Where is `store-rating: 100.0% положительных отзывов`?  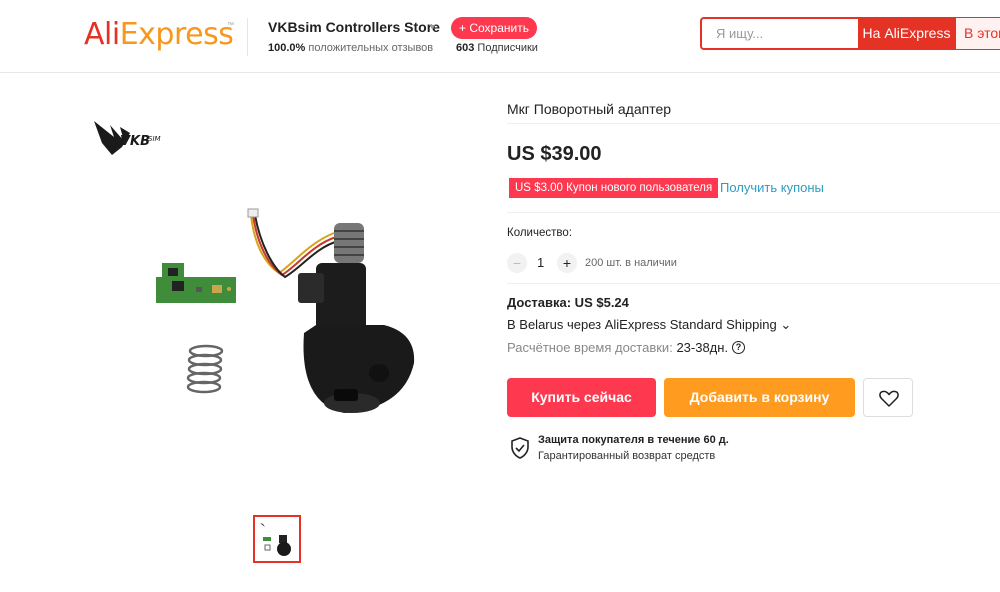
store-rating: 100.0% положительных отзывов is located at coordinates (350, 48).